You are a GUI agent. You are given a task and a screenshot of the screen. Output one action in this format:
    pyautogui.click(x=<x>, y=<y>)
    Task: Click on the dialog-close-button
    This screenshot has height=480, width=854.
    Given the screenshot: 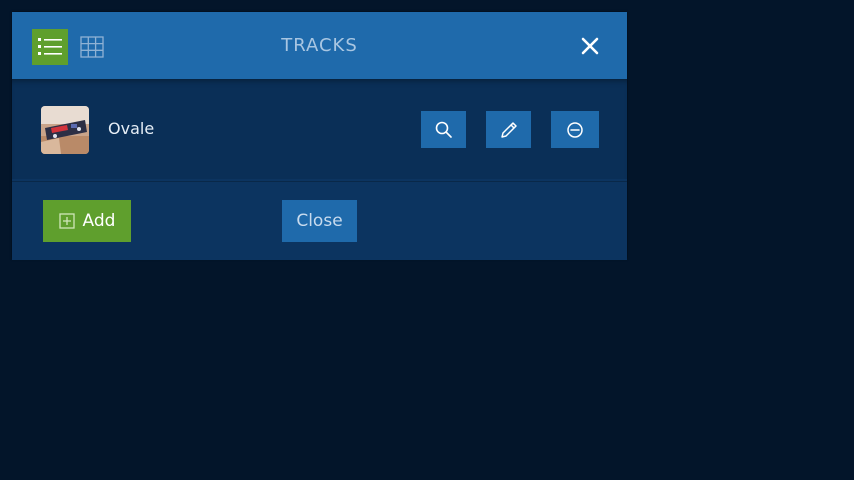 What is the action you would take?
    pyautogui.click(x=590, y=46)
    